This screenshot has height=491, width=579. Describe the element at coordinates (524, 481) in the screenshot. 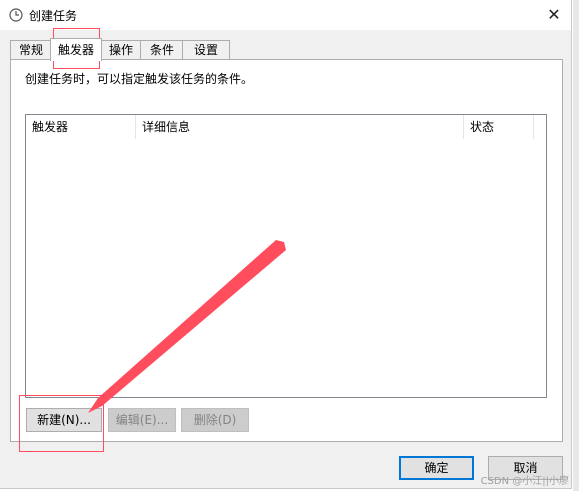

I see `watermark-text: CSDN @小江||小廖` at that location.